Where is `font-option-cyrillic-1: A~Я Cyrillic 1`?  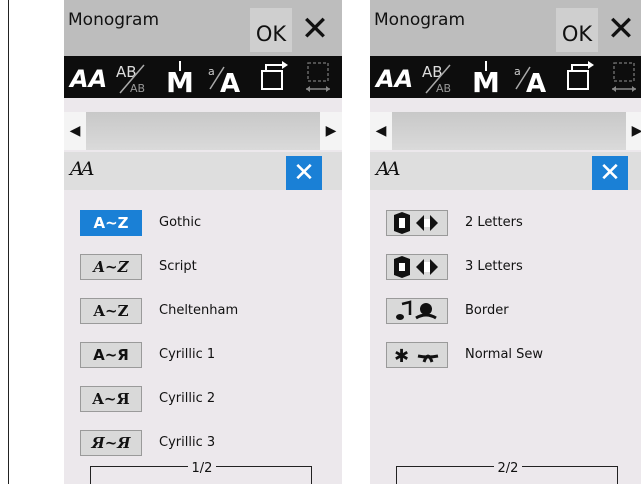
font-option-cyrillic-1: A~Я Cyrillic 1 is located at coordinates (203, 355).